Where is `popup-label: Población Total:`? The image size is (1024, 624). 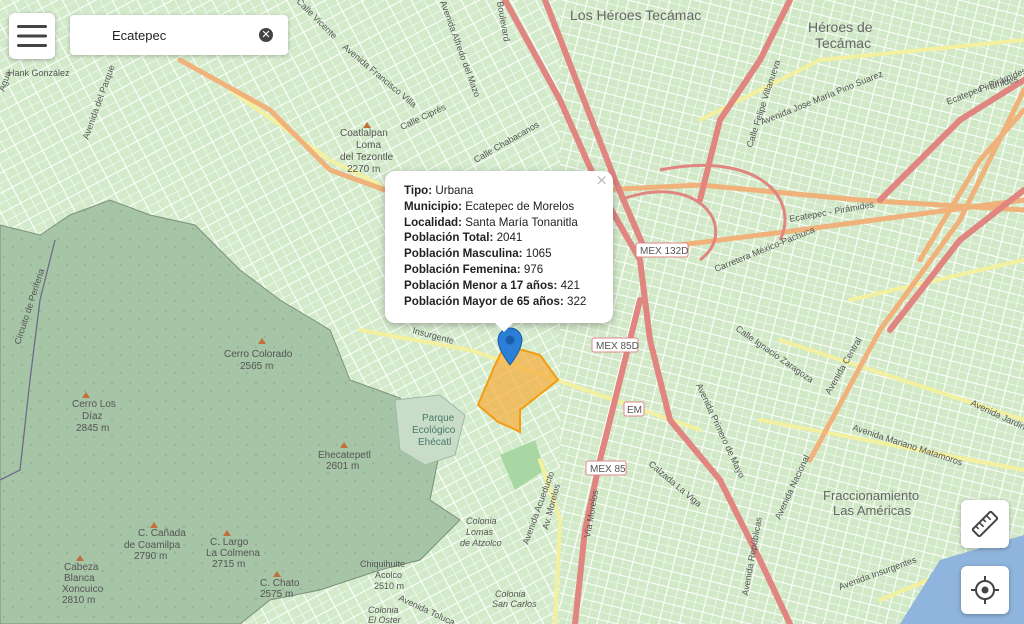
popup-label: Población Total: is located at coordinates (449, 238).